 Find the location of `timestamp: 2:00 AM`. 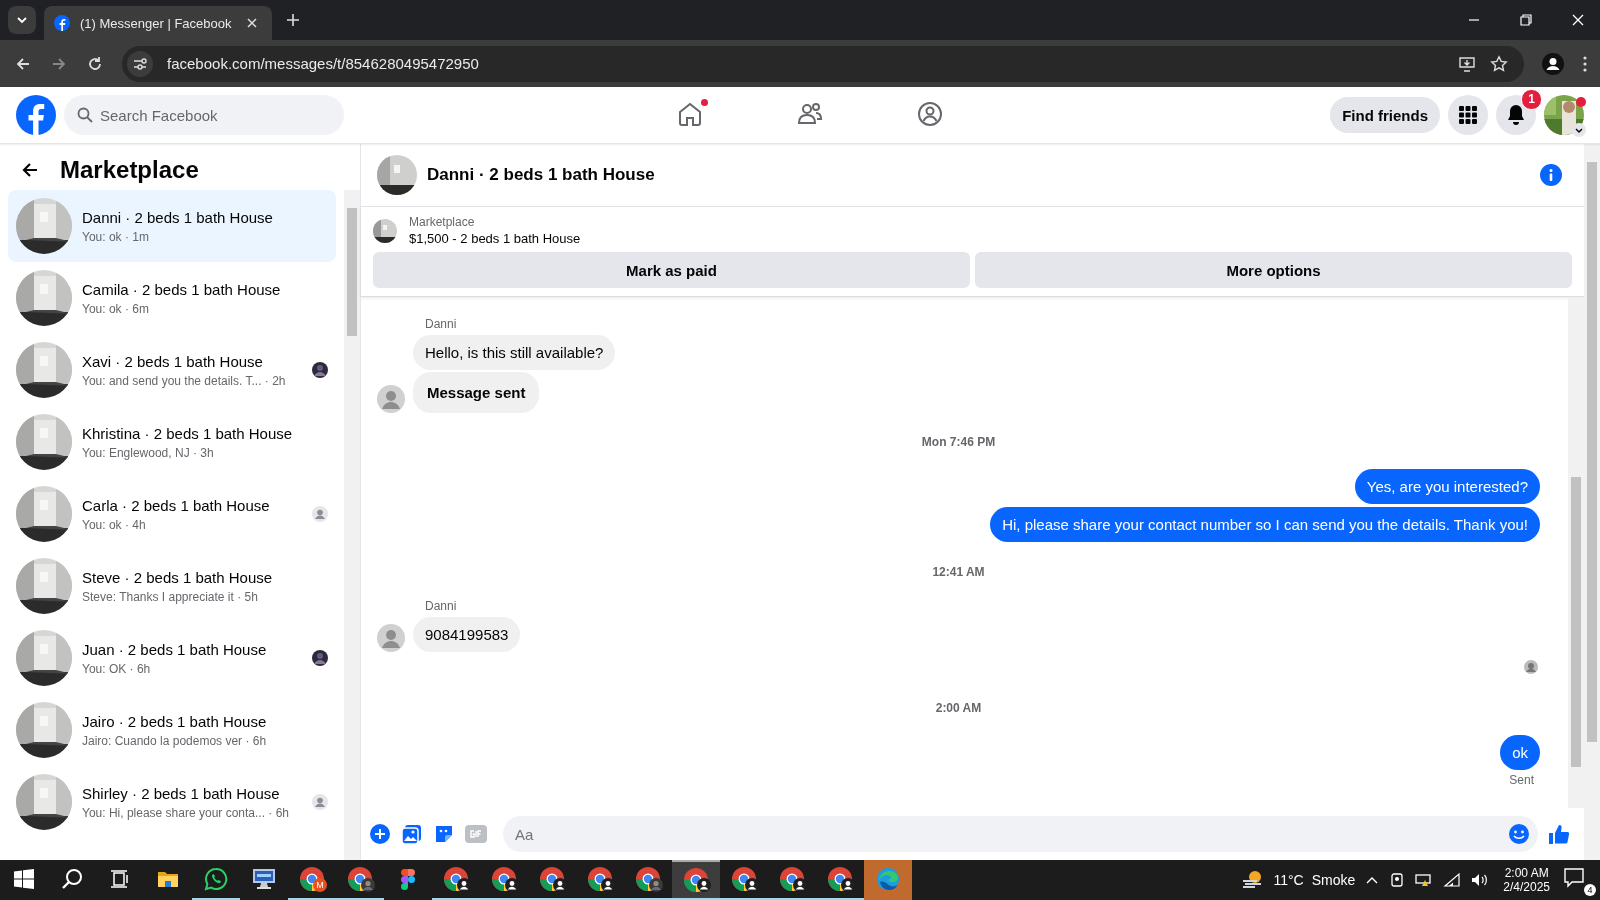

timestamp: 2:00 AM is located at coordinates (958, 708).